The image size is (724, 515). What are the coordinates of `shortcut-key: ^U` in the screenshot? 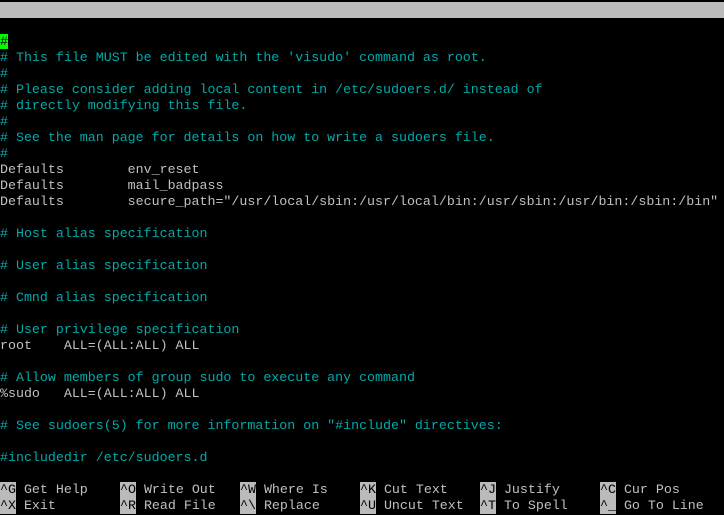 It's located at (368, 506).